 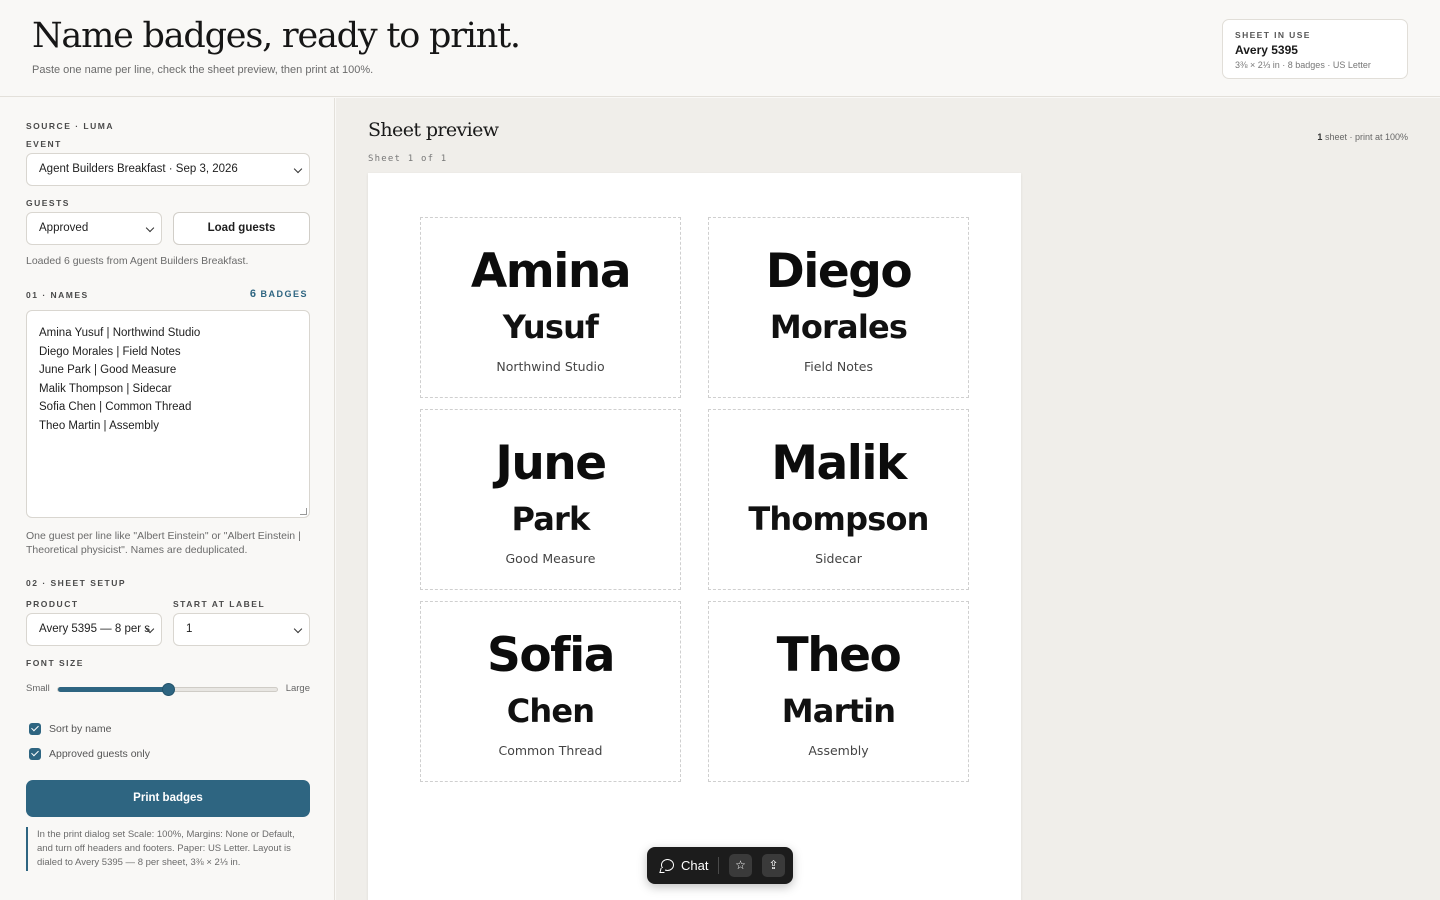 I want to click on badge-card: Diego Morales Field Notes, so click(x=838, y=307).